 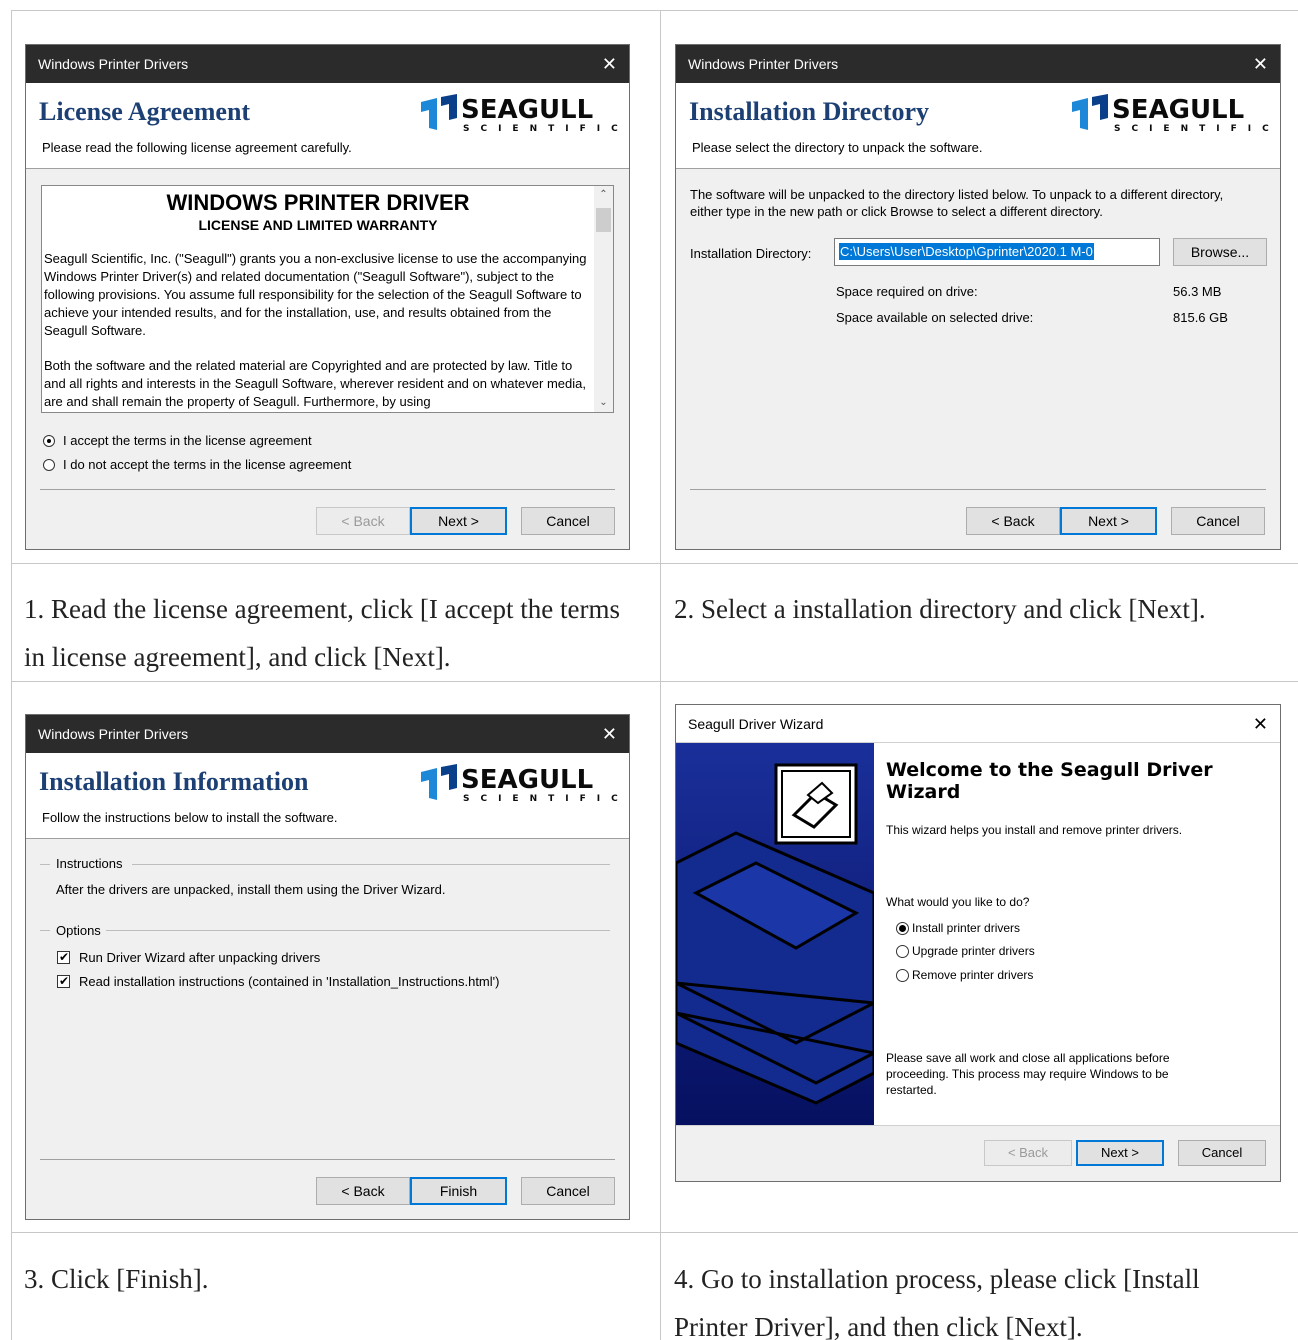 What do you see at coordinates (603, 403) in the screenshot?
I see `scroll-down-icon: ⌄` at bounding box center [603, 403].